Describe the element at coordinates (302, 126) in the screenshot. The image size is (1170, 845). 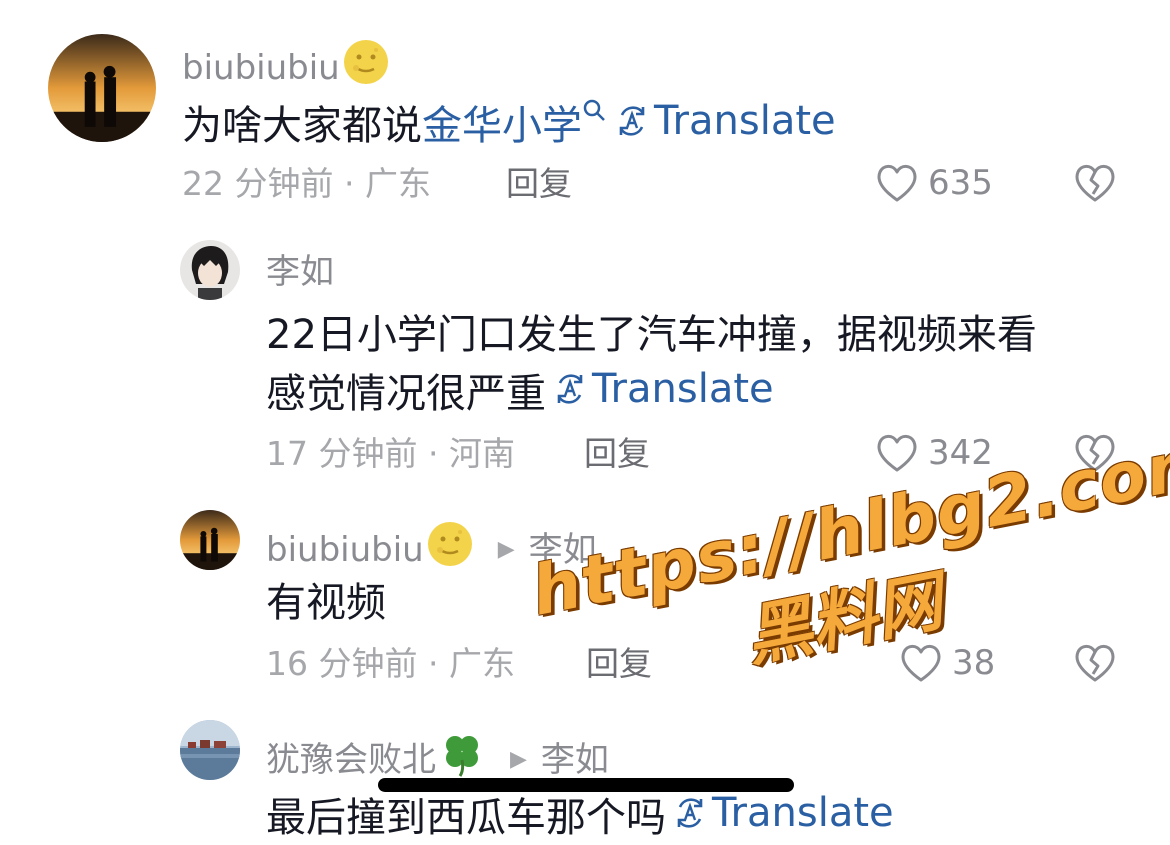
I see `comment-text-prefix: 为啥大家都说` at that location.